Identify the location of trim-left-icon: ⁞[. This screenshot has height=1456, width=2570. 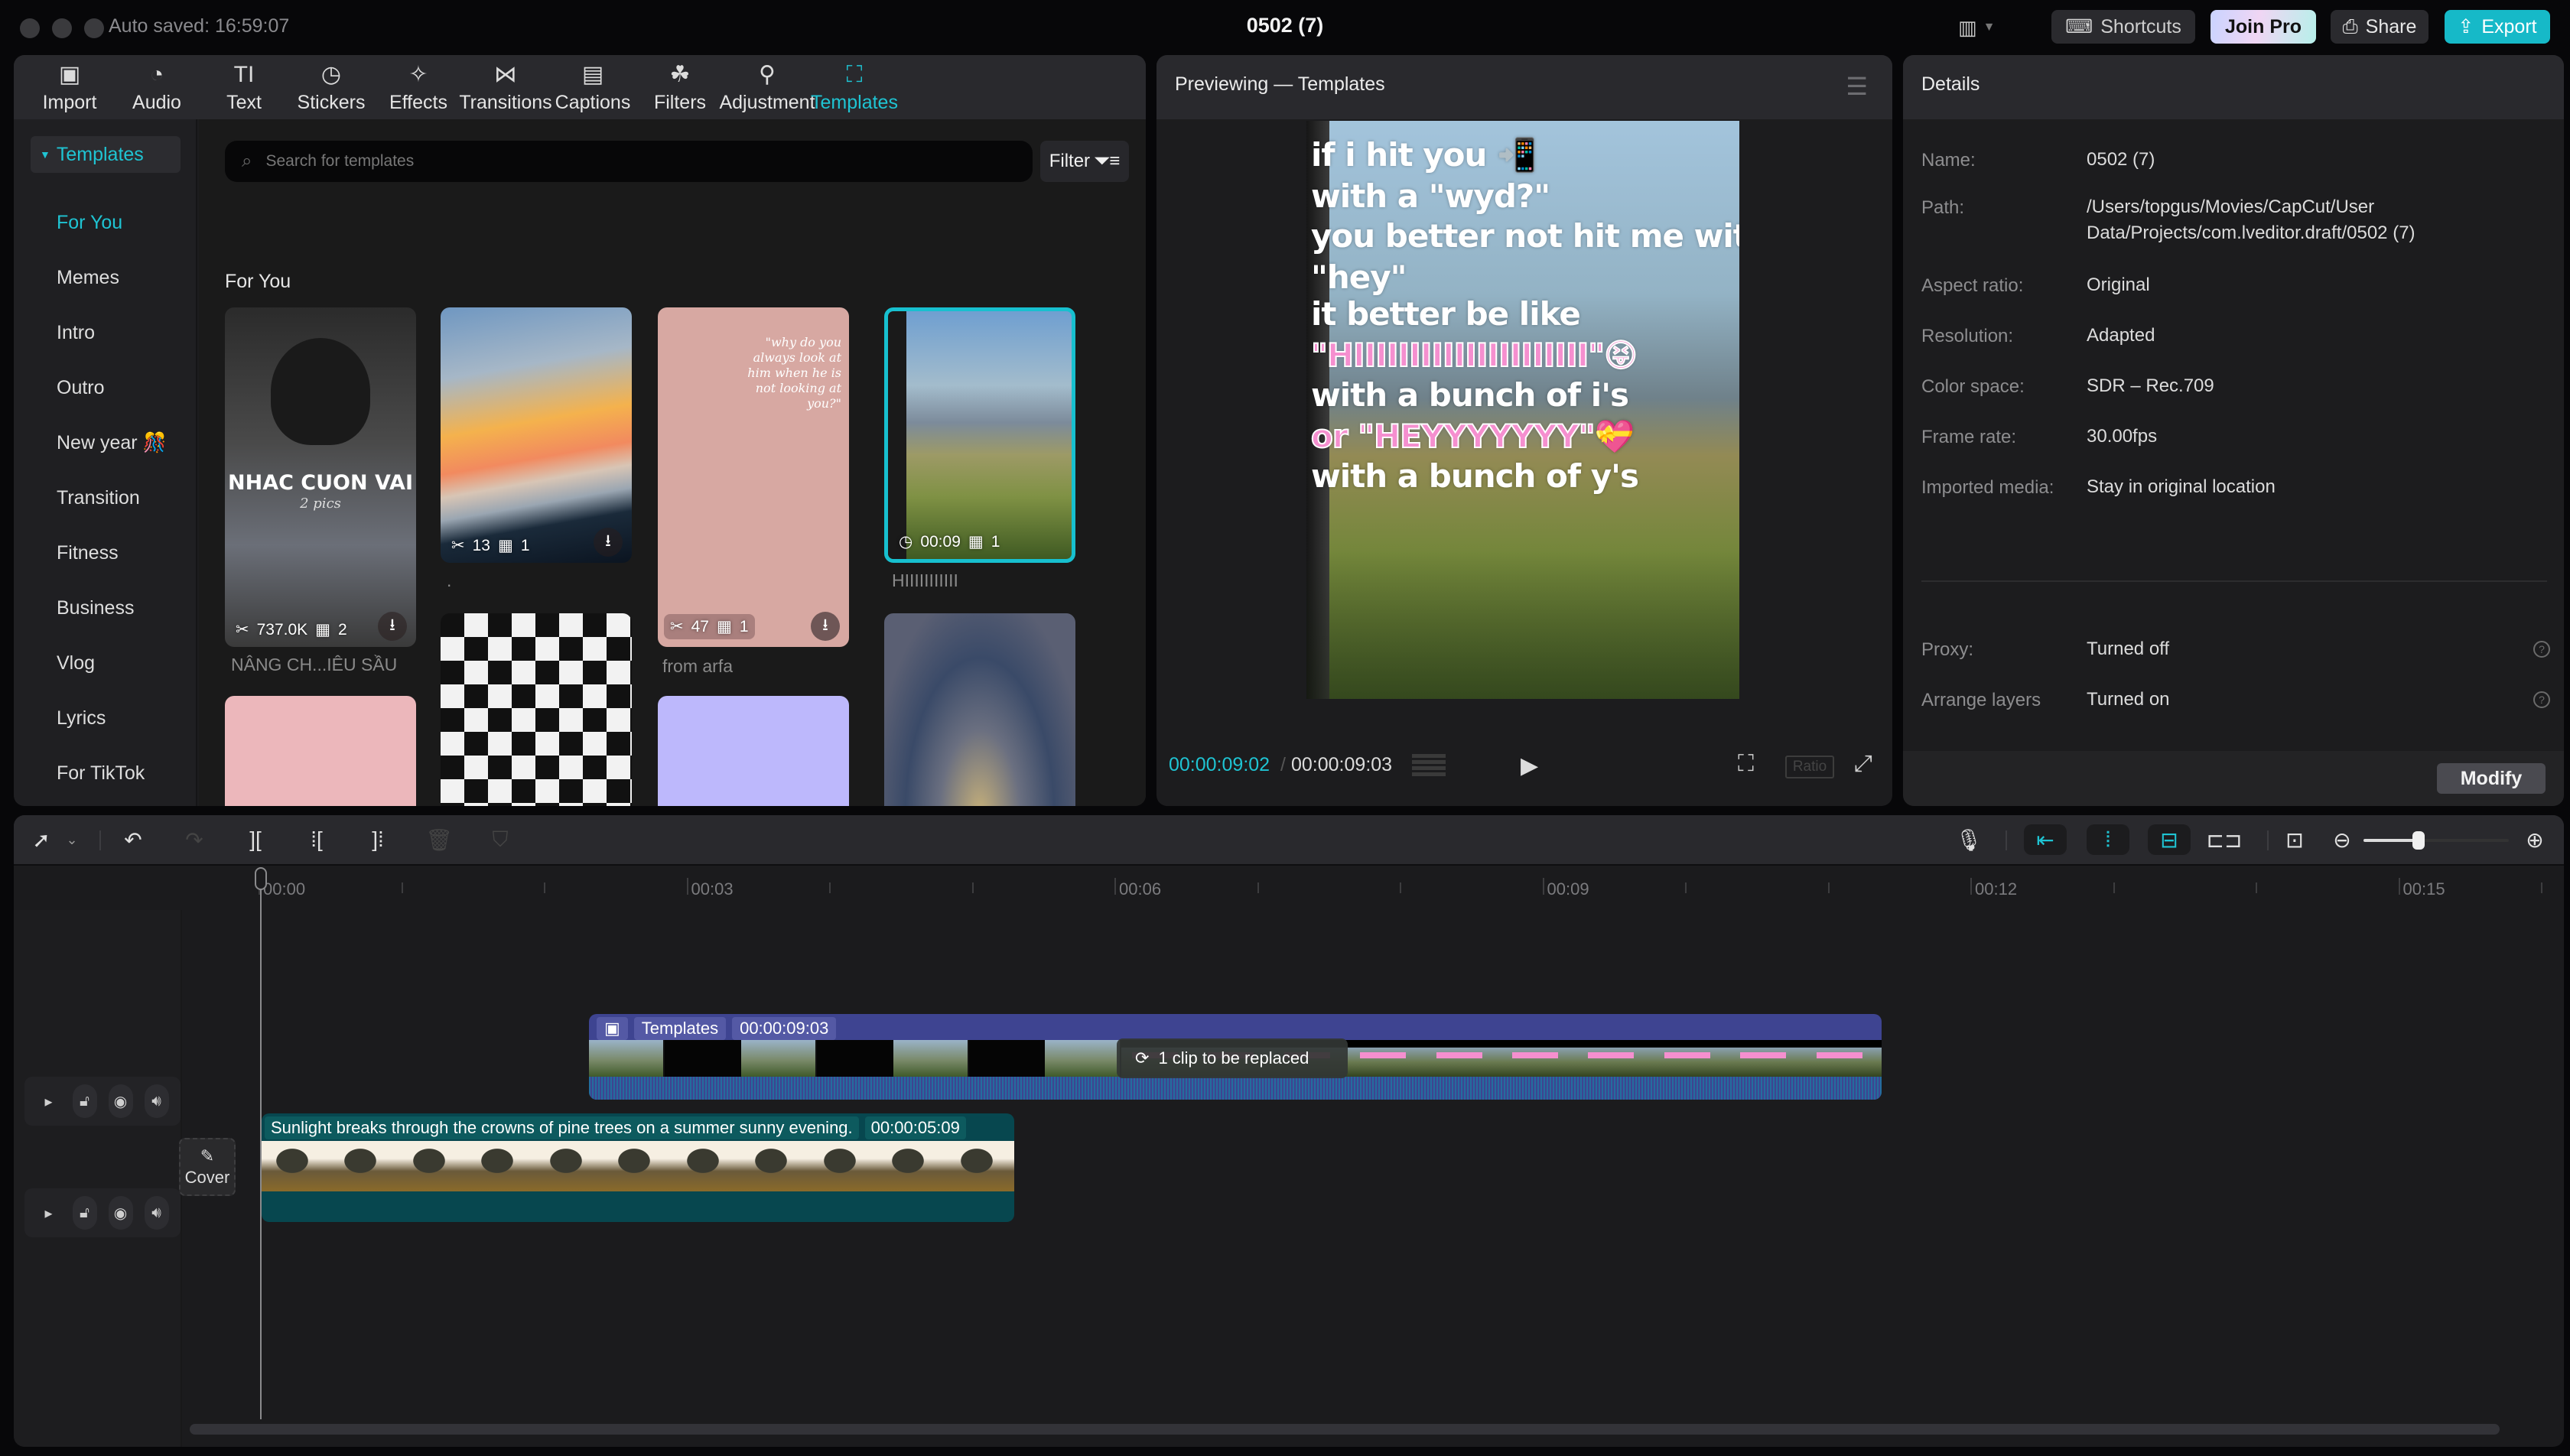
(316, 839).